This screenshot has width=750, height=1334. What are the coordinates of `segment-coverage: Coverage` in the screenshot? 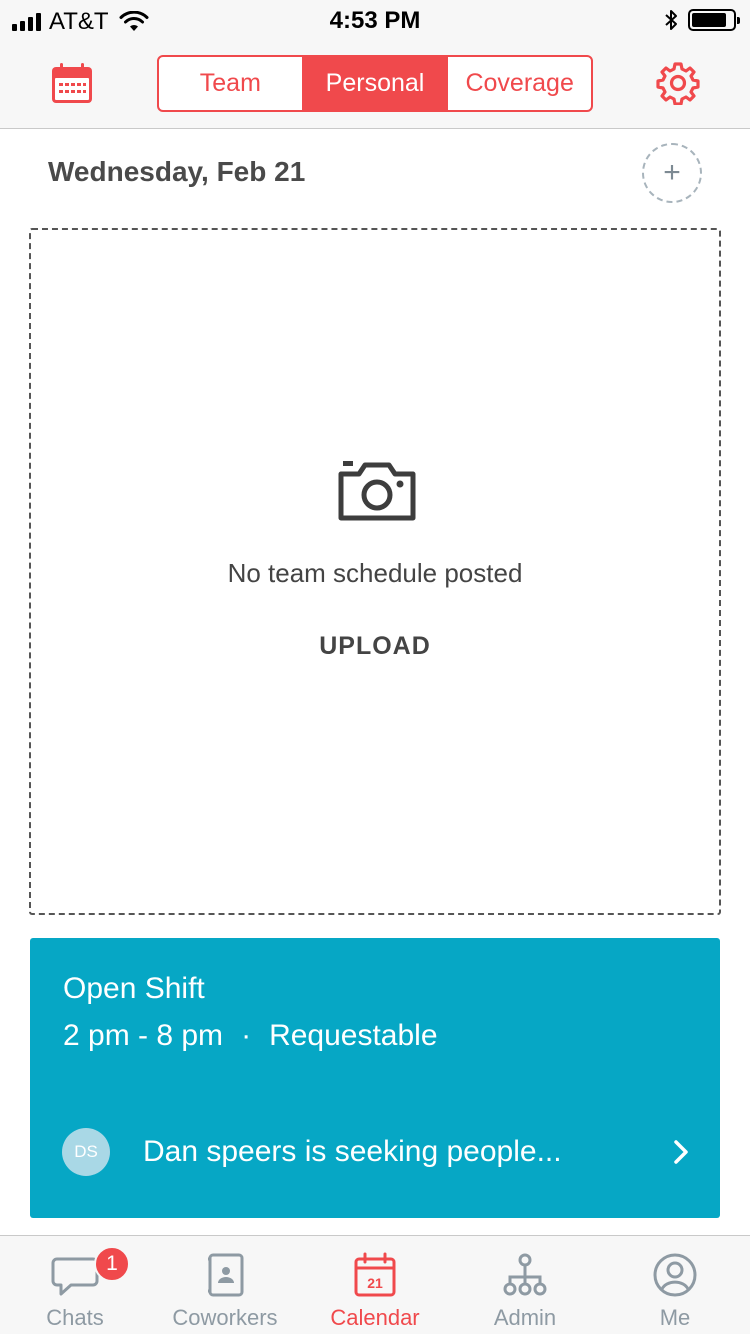 It's located at (519, 83).